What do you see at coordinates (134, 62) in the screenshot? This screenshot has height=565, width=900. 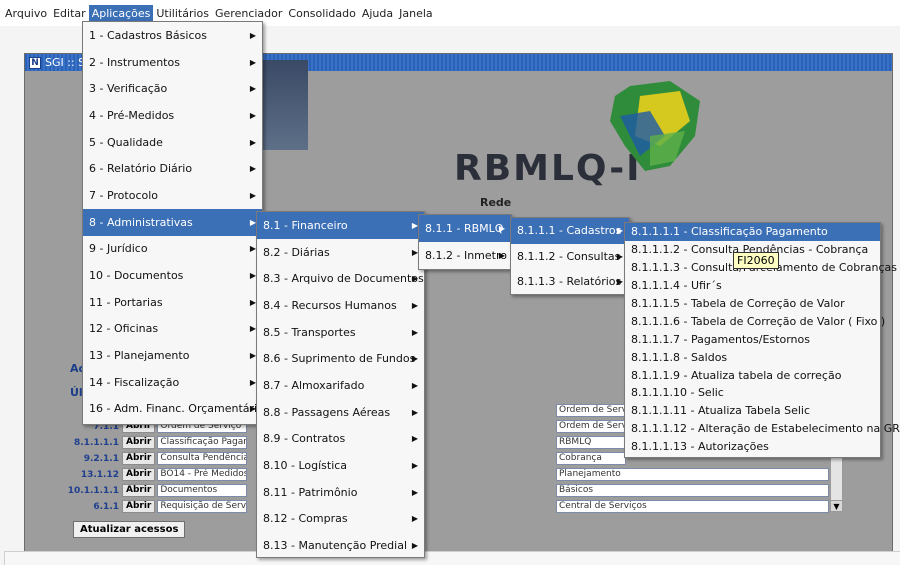 I see `menu-item-label: 2 - Instrumentos` at bounding box center [134, 62].